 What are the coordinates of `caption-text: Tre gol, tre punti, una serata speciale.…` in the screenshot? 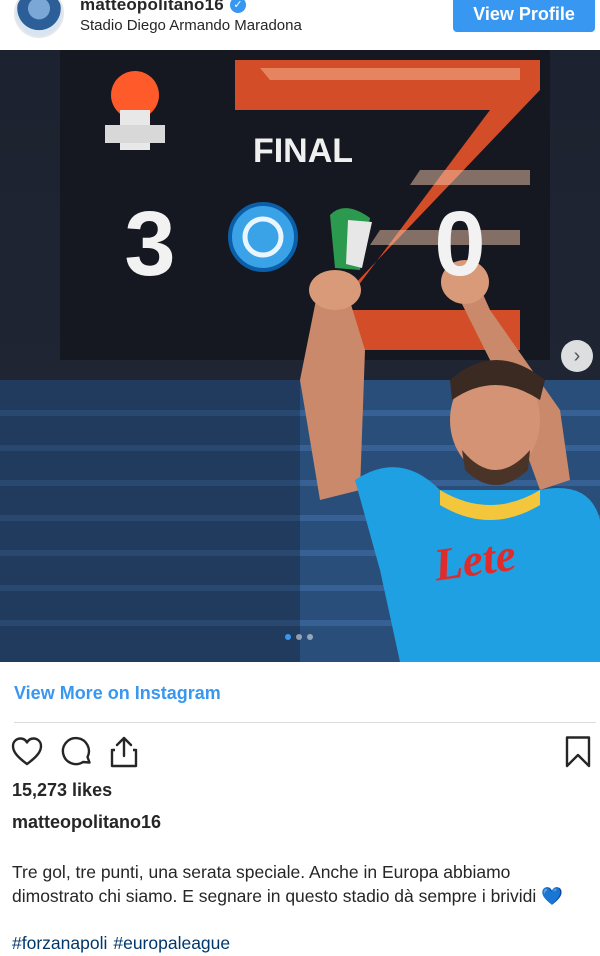 It's located at (287, 884).